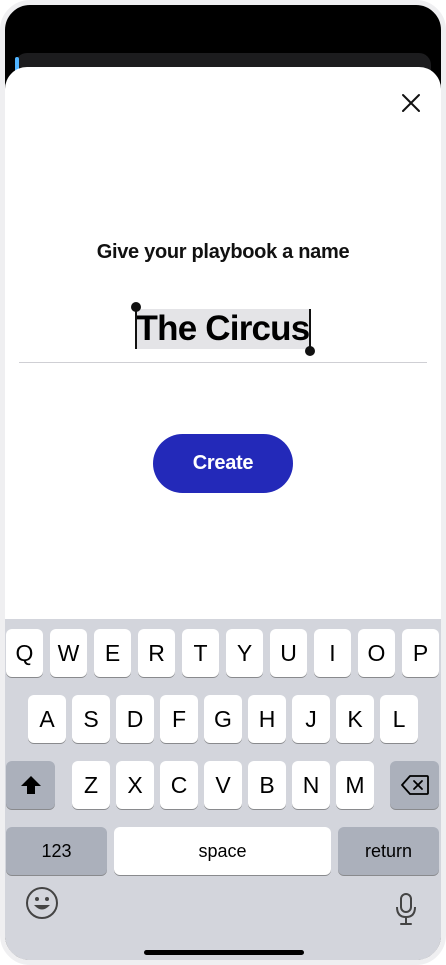  I want to click on key-o: O, so click(376, 653).